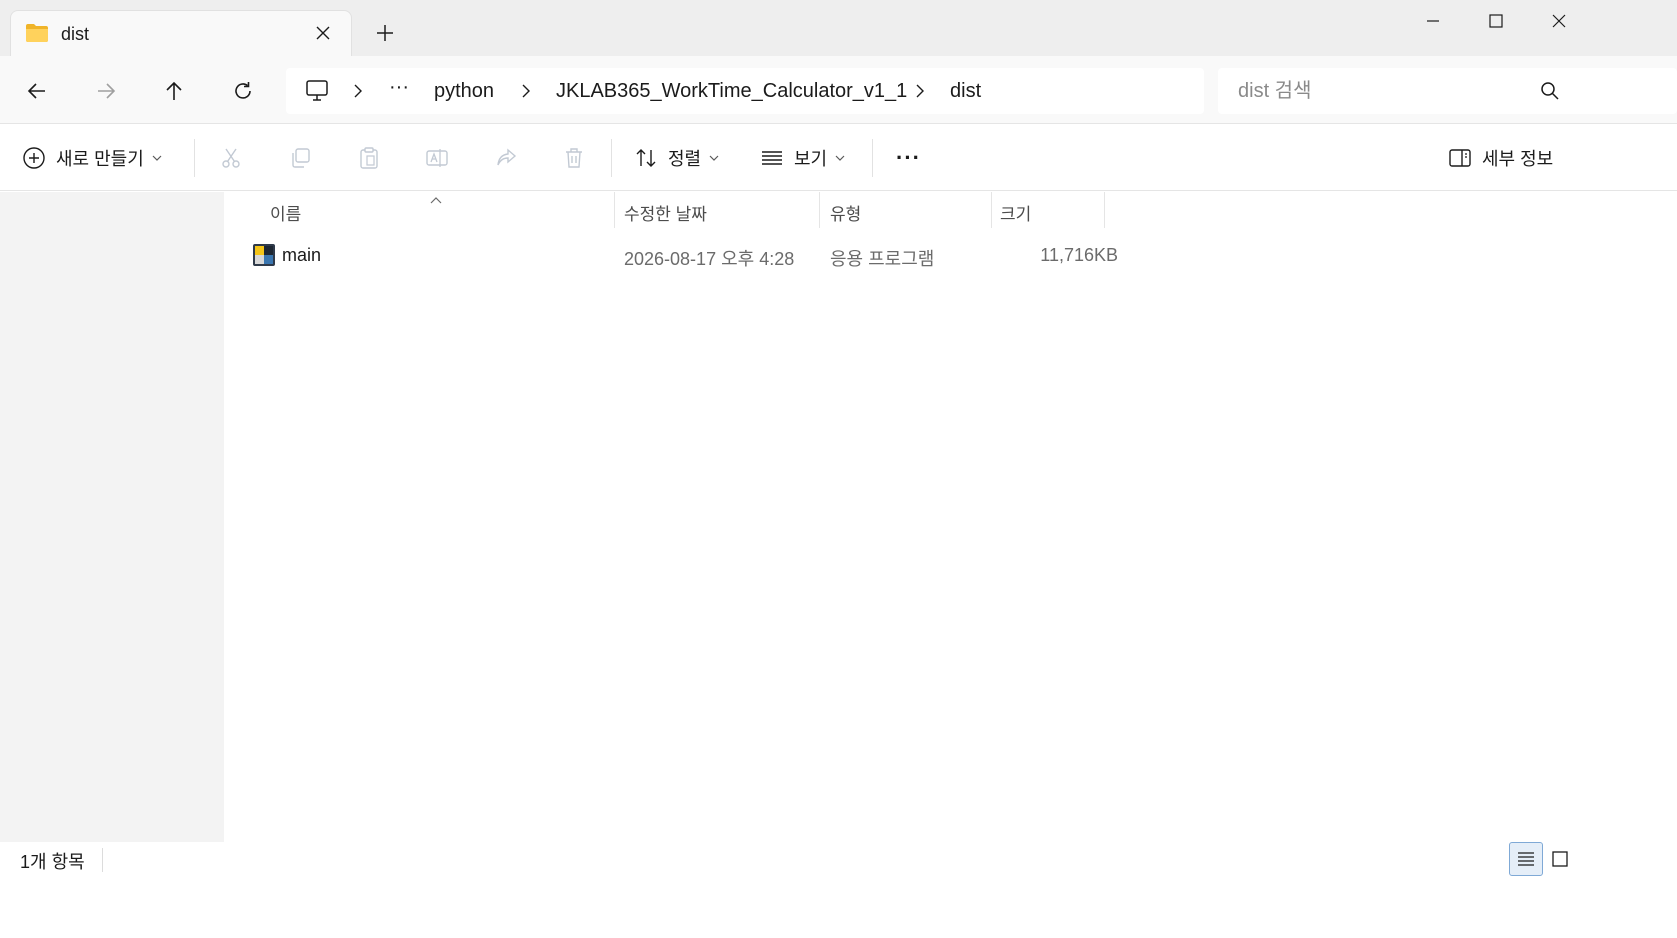 The height and width of the screenshot is (938, 1677). I want to click on paste-button, so click(369, 158).